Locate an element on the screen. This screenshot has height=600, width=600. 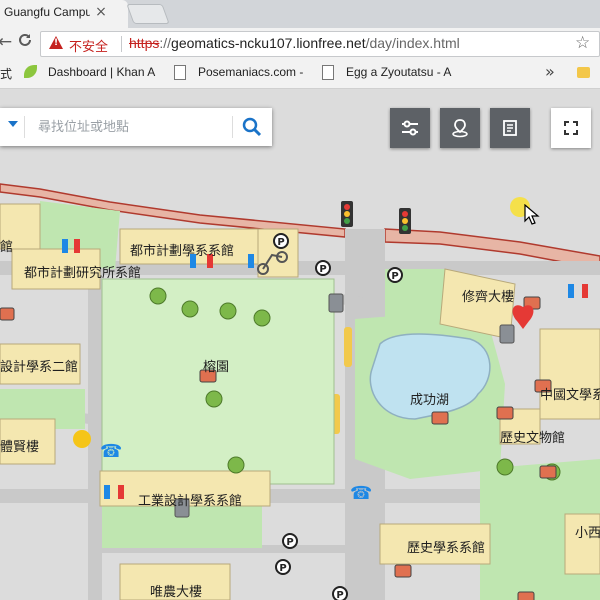
omnibox-divider is located at coordinates (121, 44).